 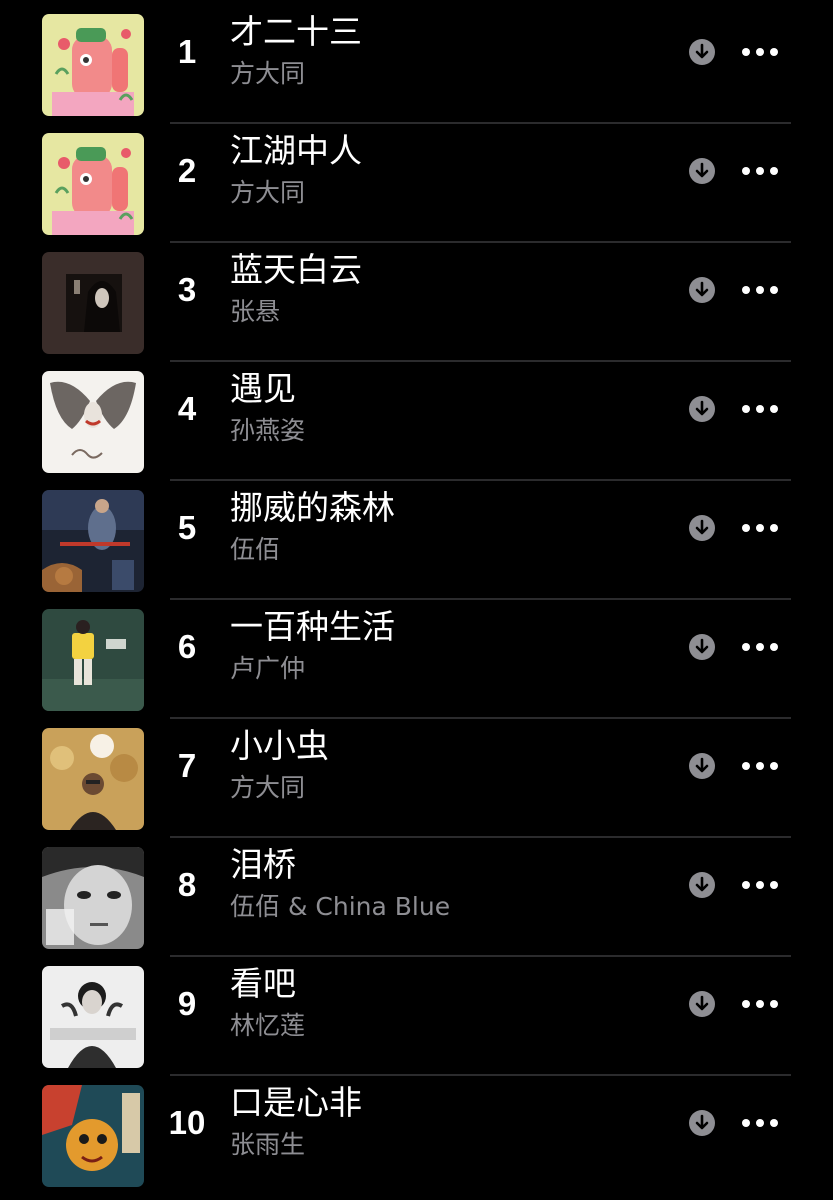 I want to click on artist-name: 孙燕姿, so click(x=267, y=431).